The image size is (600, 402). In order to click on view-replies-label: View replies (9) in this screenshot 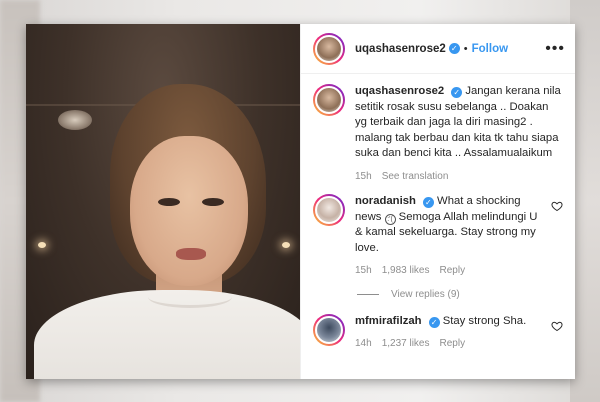, I will do `click(425, 294)`.